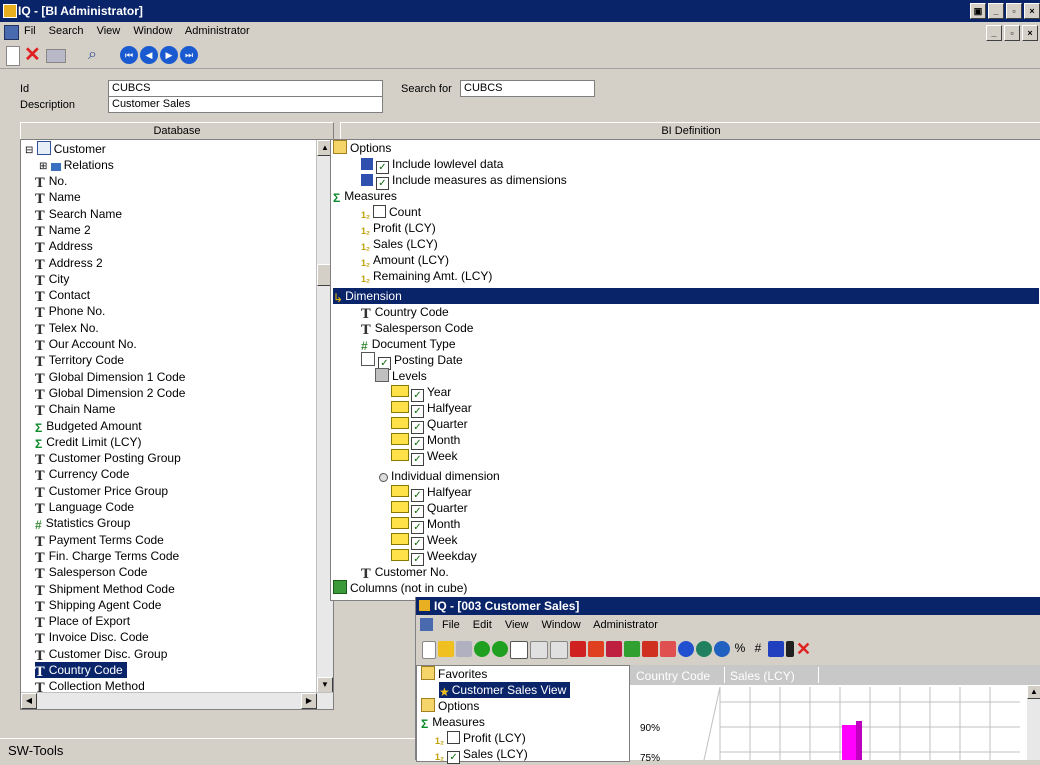  I want to click on database-field-item: T Global Dimension 1 Code, so click(110, 378).